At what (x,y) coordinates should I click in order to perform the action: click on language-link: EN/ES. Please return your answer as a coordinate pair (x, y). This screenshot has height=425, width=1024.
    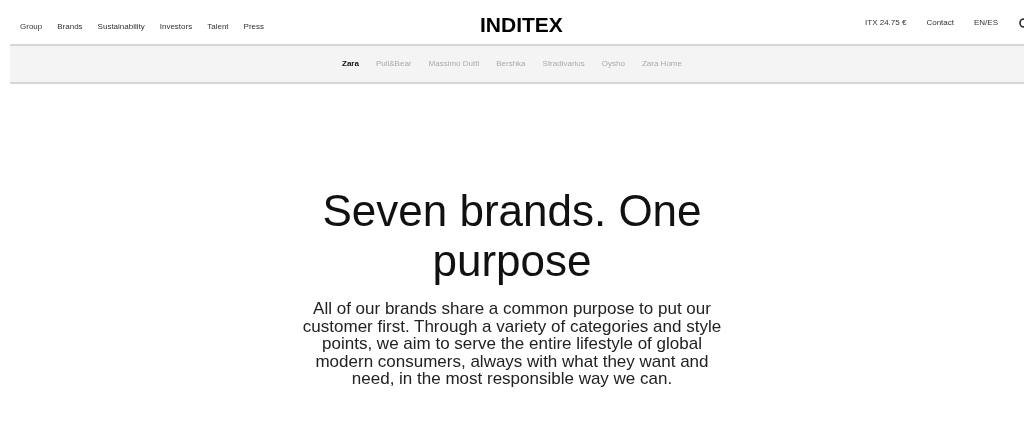
    Looking at the image, I should click on (986, 23).